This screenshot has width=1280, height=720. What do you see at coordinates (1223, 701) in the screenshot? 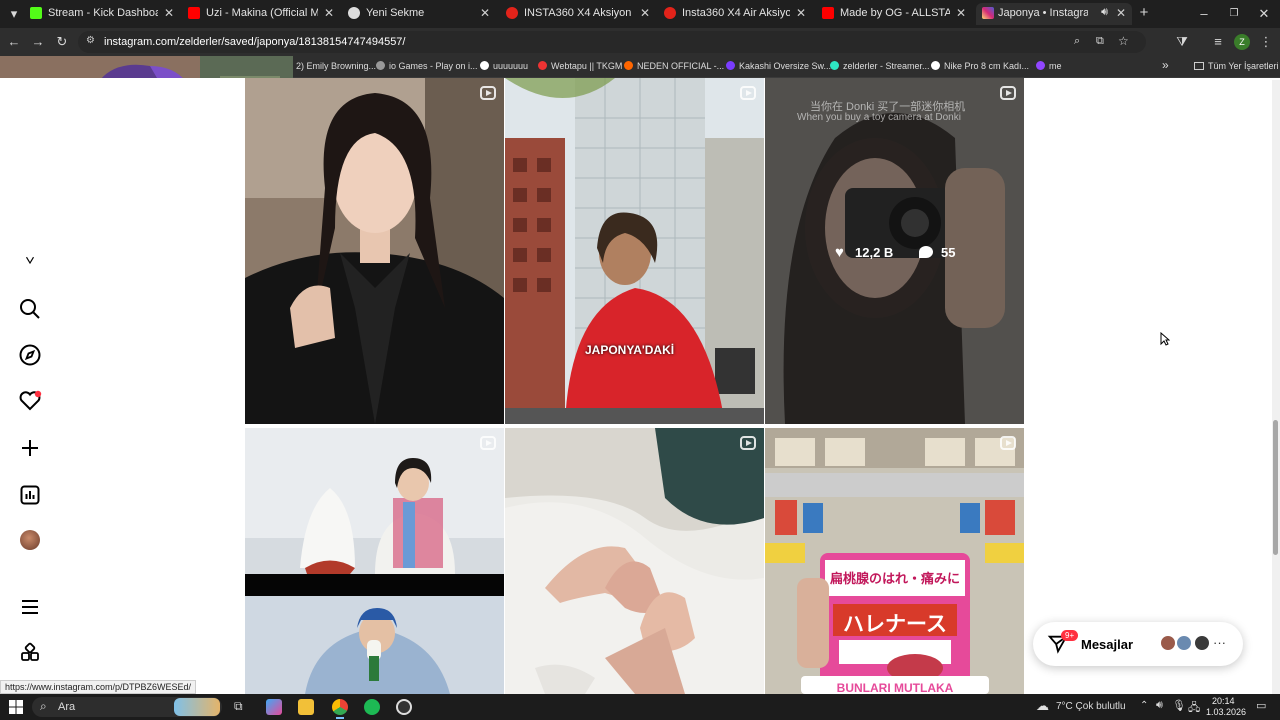
I see `clock-time: 20:14` at bounding box center [1223, 701].